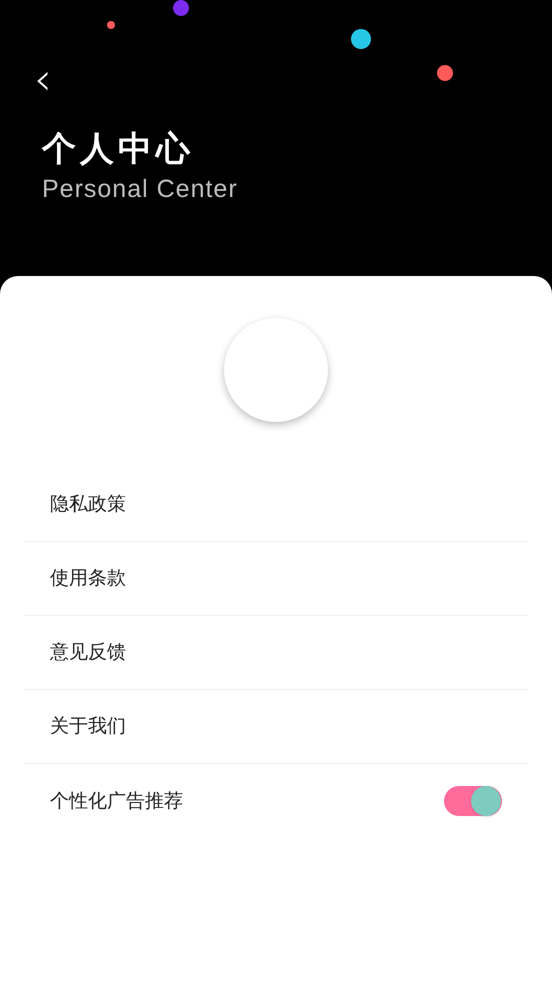 This screenshot has width=552, height=981. Describe the element at coordinates (88, 578) in the screenshot. I see `menu-item: 使用条款` at that location.